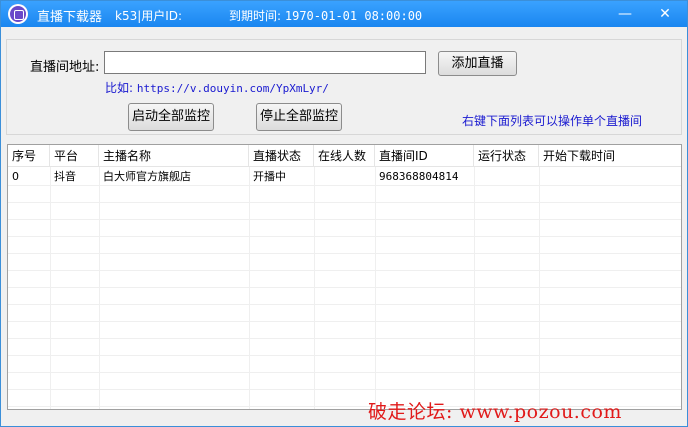  What do you see at coordinates (552, 121) in the screenshot?
I see `right-click-hint: 右键下面列表可以操作单个直播间` at bounding box center [552, 121].